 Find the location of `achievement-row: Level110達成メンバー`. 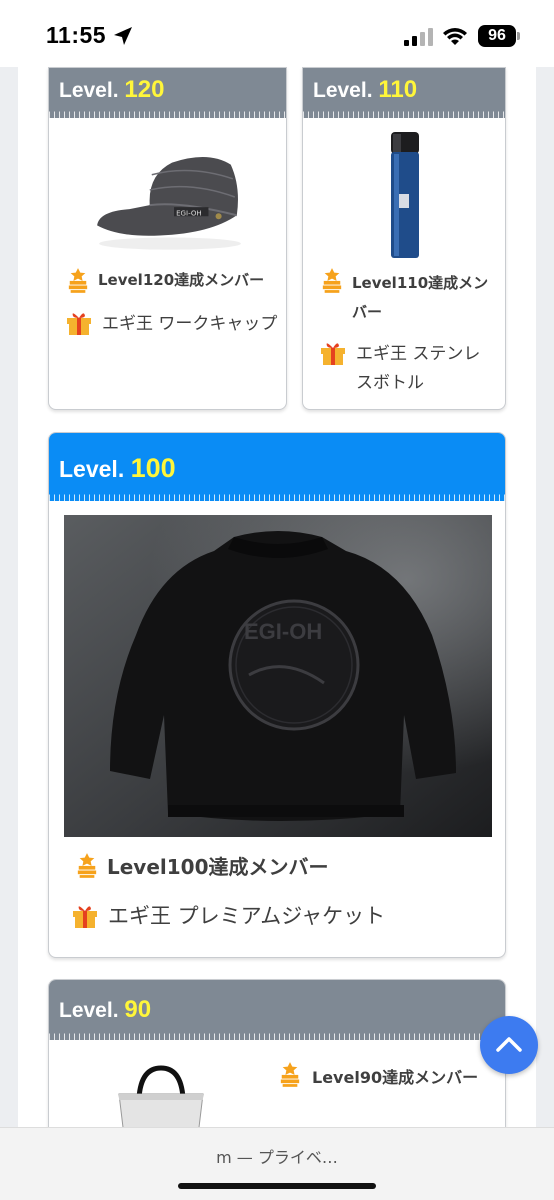

achievement-row: Level110達成メンバー is located at coordinates (411, 296).